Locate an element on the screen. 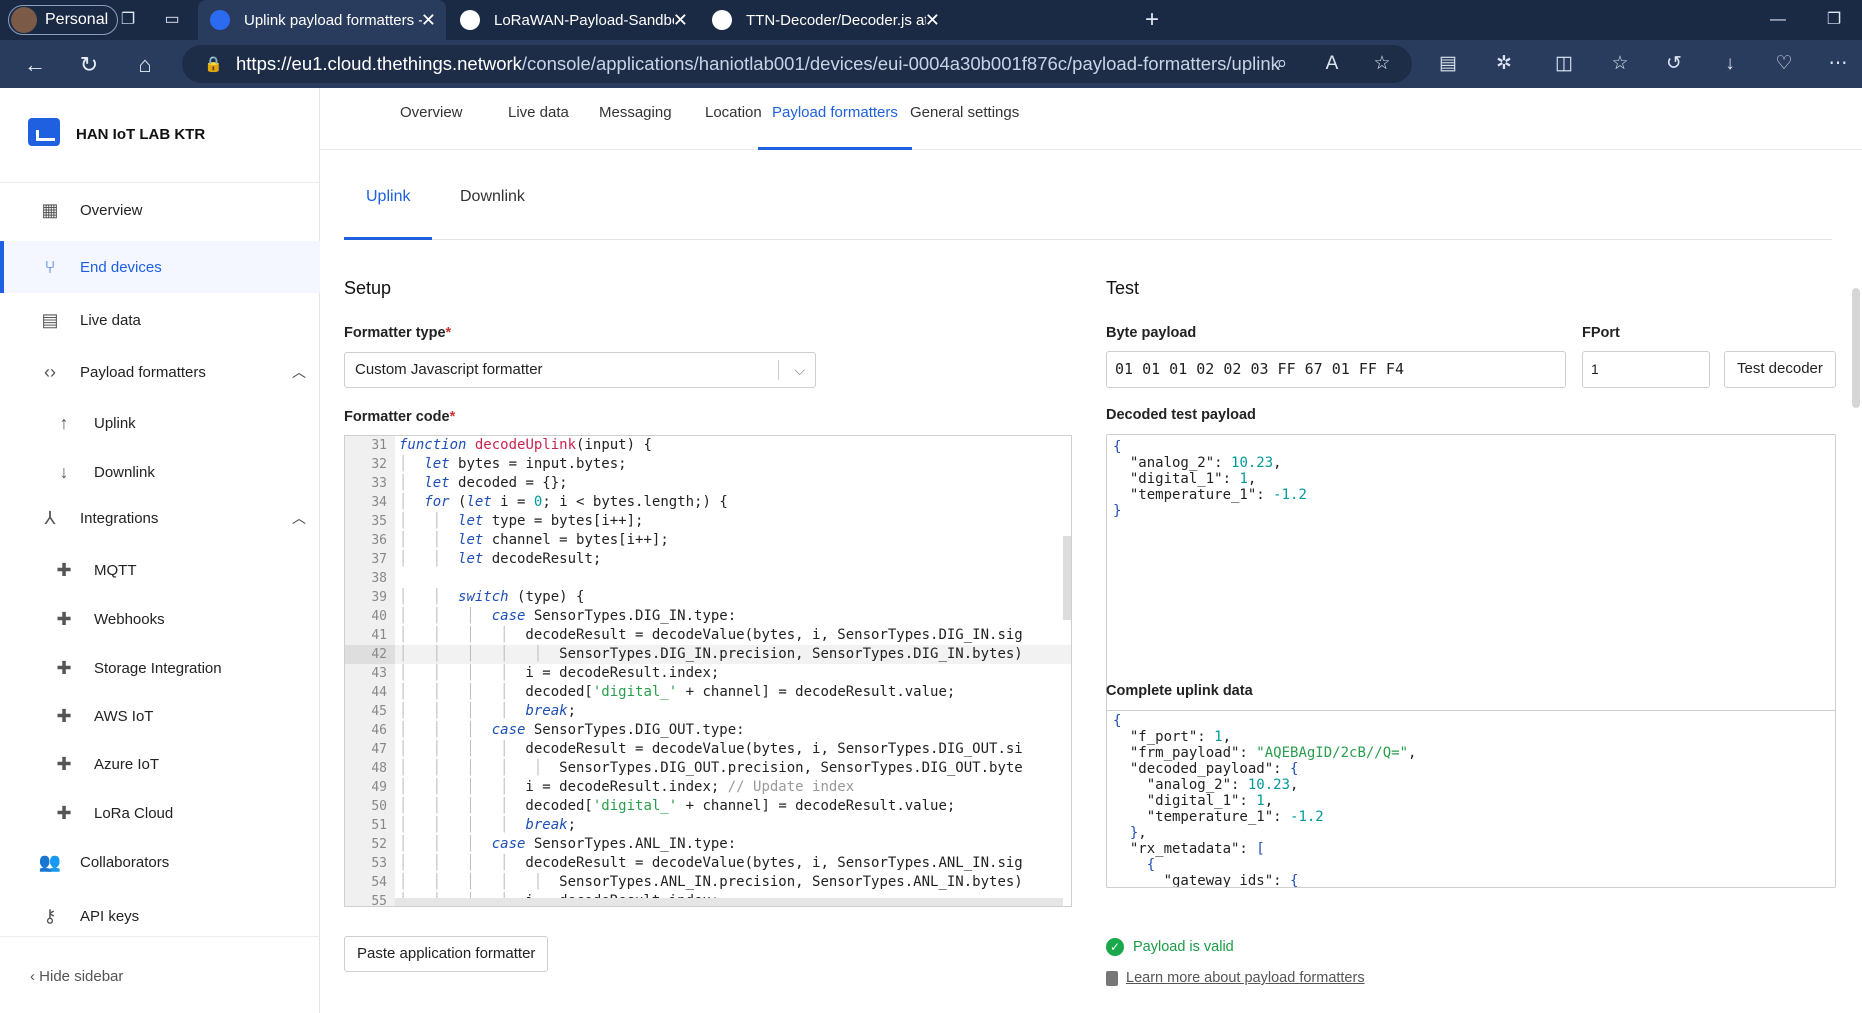 The image size is (1862, 1013). sidebar-item-api-keys: ⚷ API keys is located at coordinates (160, 916).